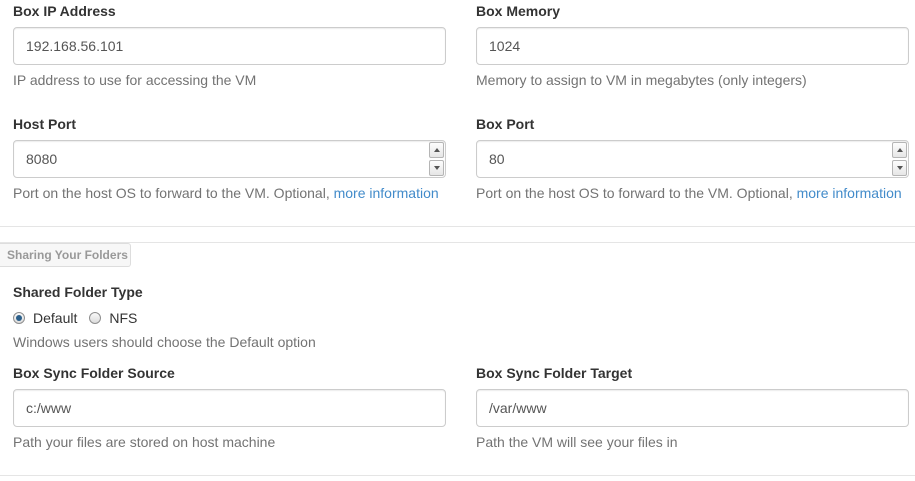 Image resolution: width=915 pixels, height=481 pixels. I want to click on box-port-decrement-button, so click(899, 168).